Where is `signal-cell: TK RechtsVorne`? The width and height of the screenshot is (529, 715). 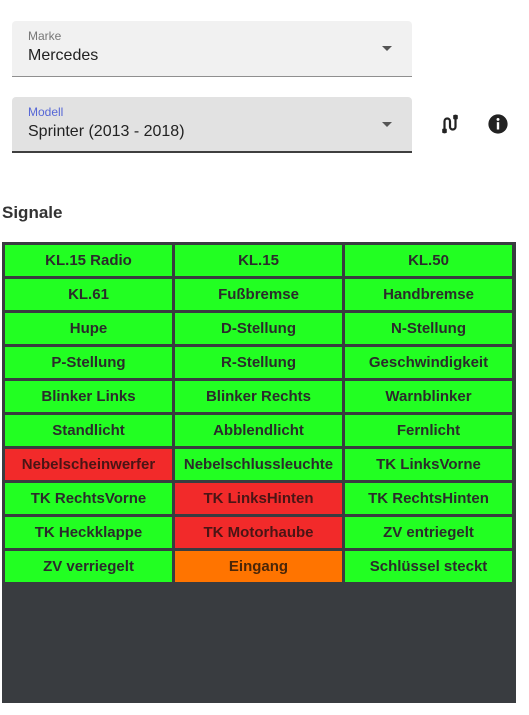
signal-cell: TK RechtsVorne is located at coordinates (88, 498).